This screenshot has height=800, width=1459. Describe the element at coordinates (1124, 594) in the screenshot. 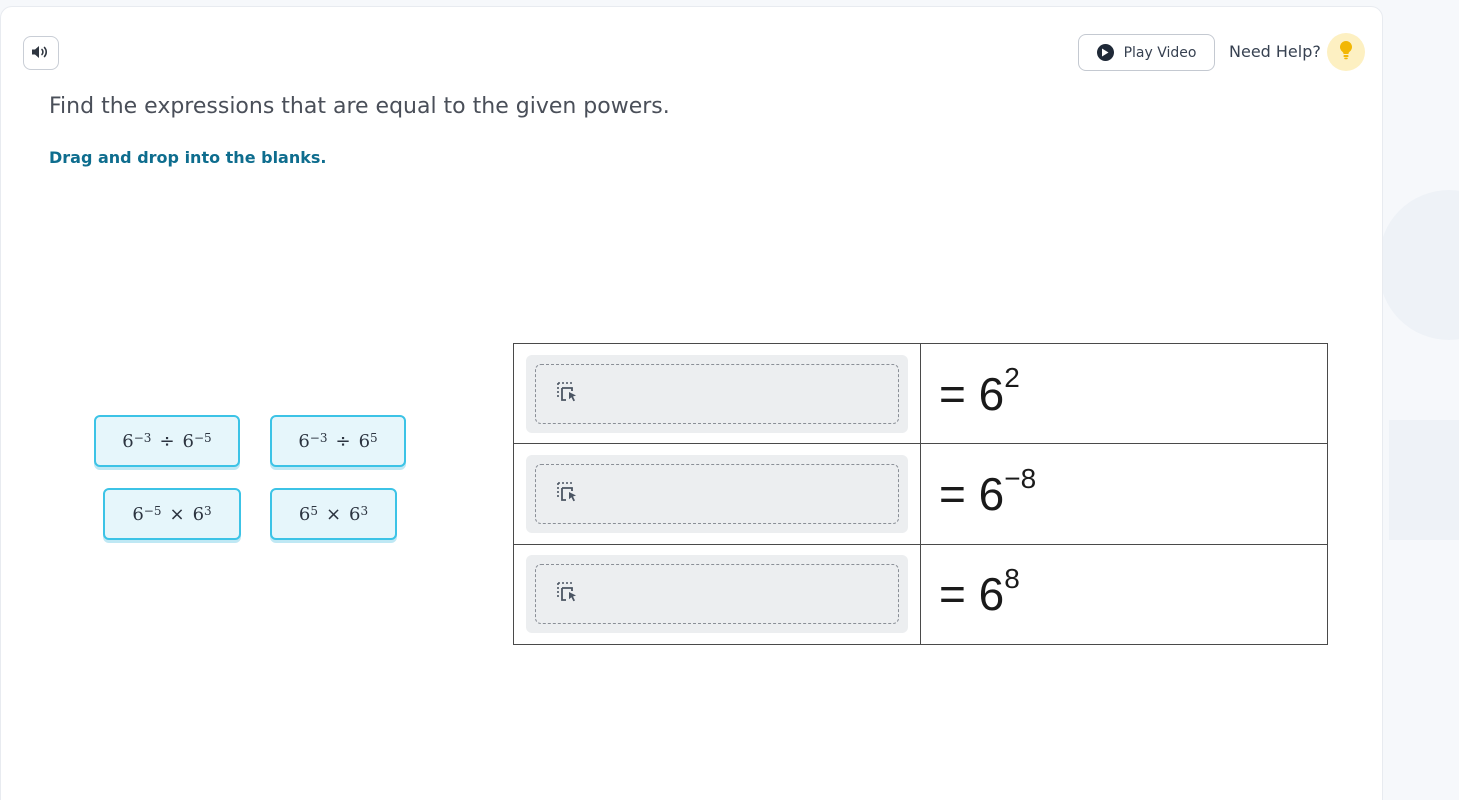

I see `target-power: = 68` at that location.